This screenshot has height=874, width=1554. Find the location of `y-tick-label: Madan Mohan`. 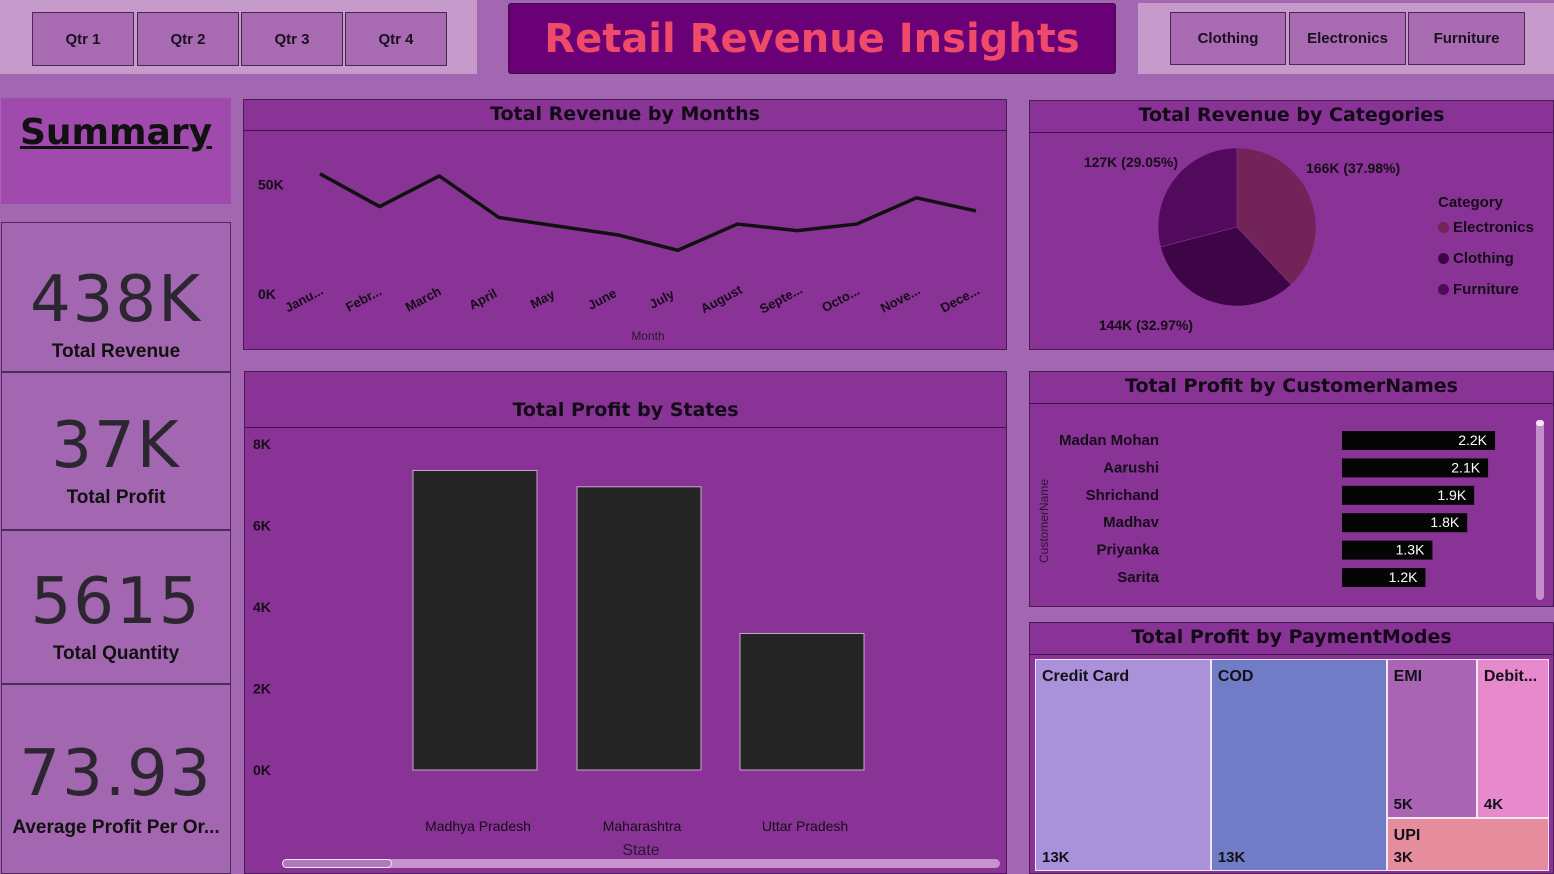

y-tick-label: Madan Mohan is located at coordinates (1109, 440).